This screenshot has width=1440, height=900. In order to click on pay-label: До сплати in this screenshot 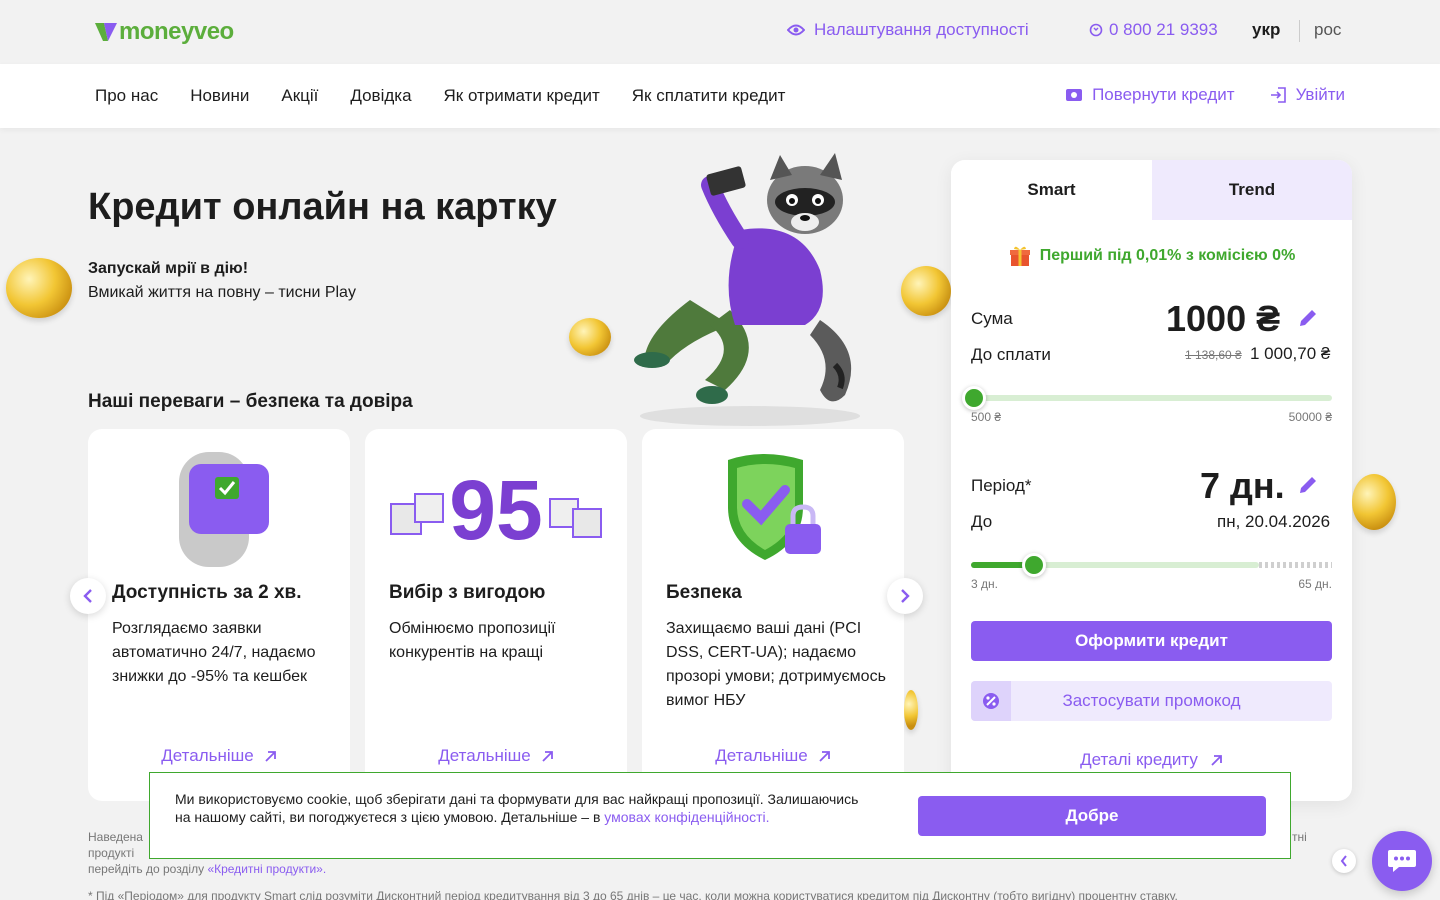, I will do `click(1011, 354)`.